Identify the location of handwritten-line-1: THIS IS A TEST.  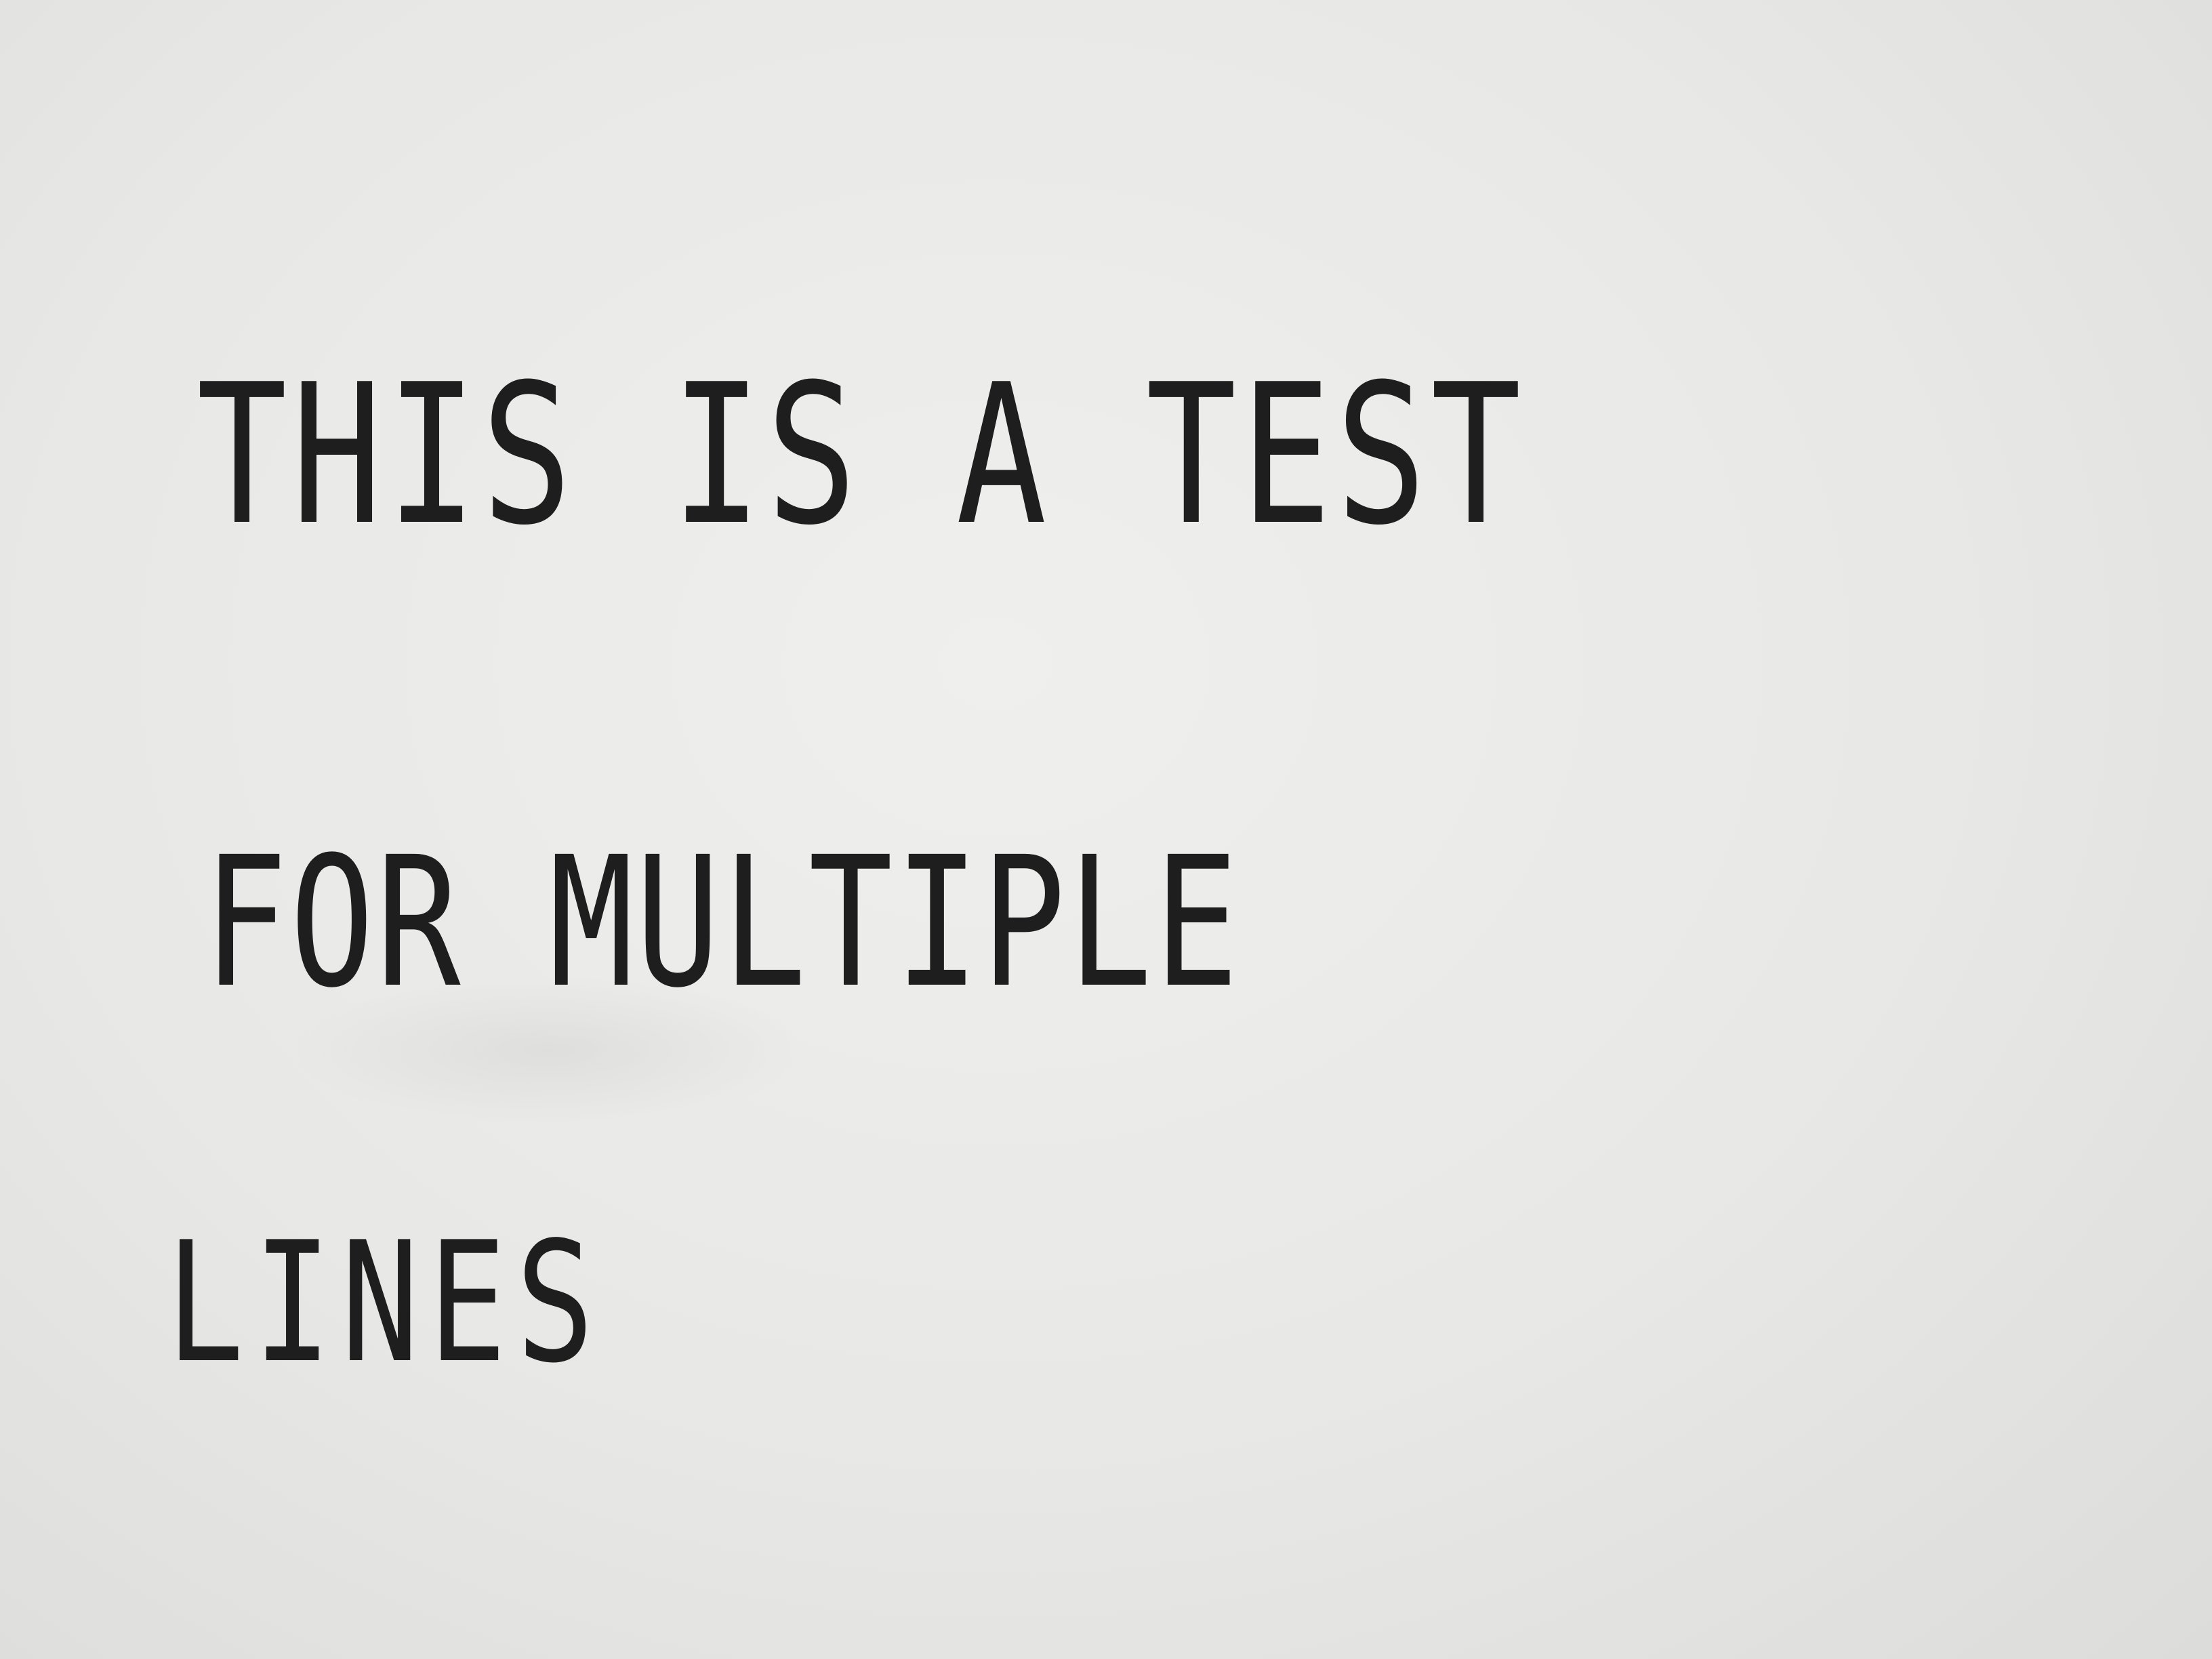
(862, 455).